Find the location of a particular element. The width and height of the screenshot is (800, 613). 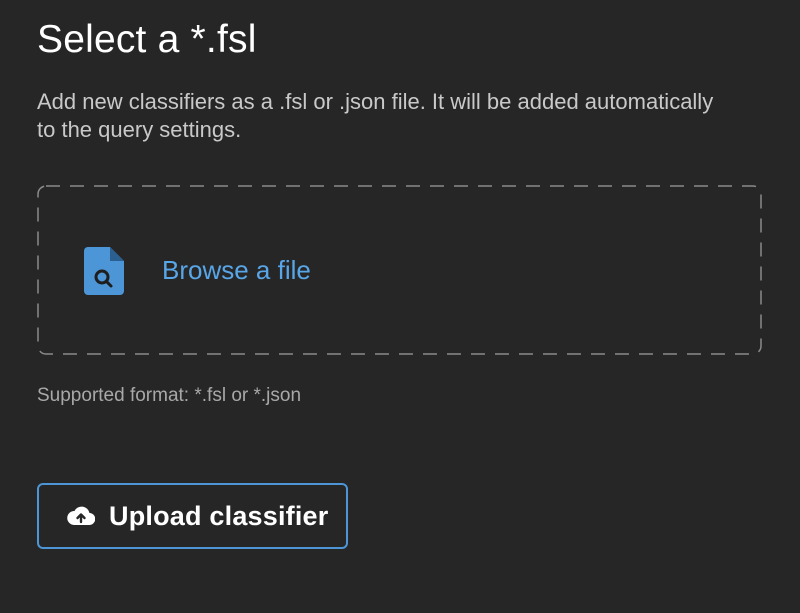

file-search-icon is located at coordinates (104, 271).